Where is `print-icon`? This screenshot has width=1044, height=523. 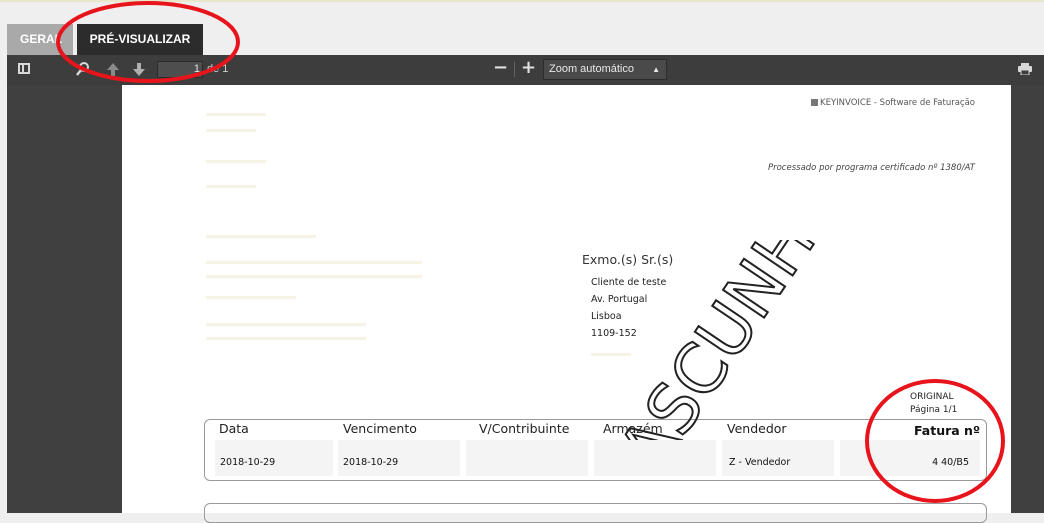 print-icon is located at coordinates (1025, 69).